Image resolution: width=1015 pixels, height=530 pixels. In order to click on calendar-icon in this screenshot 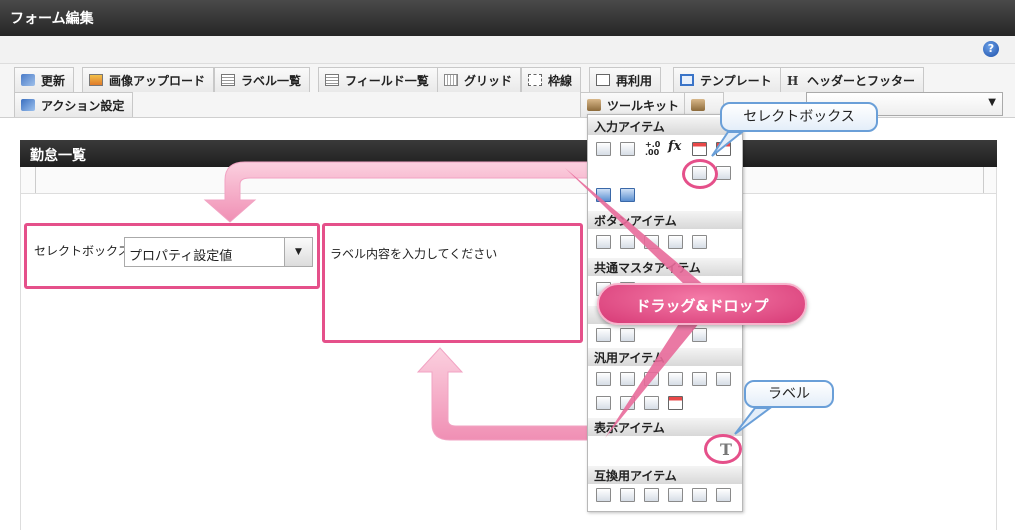, I will do `click(699, 149)`.